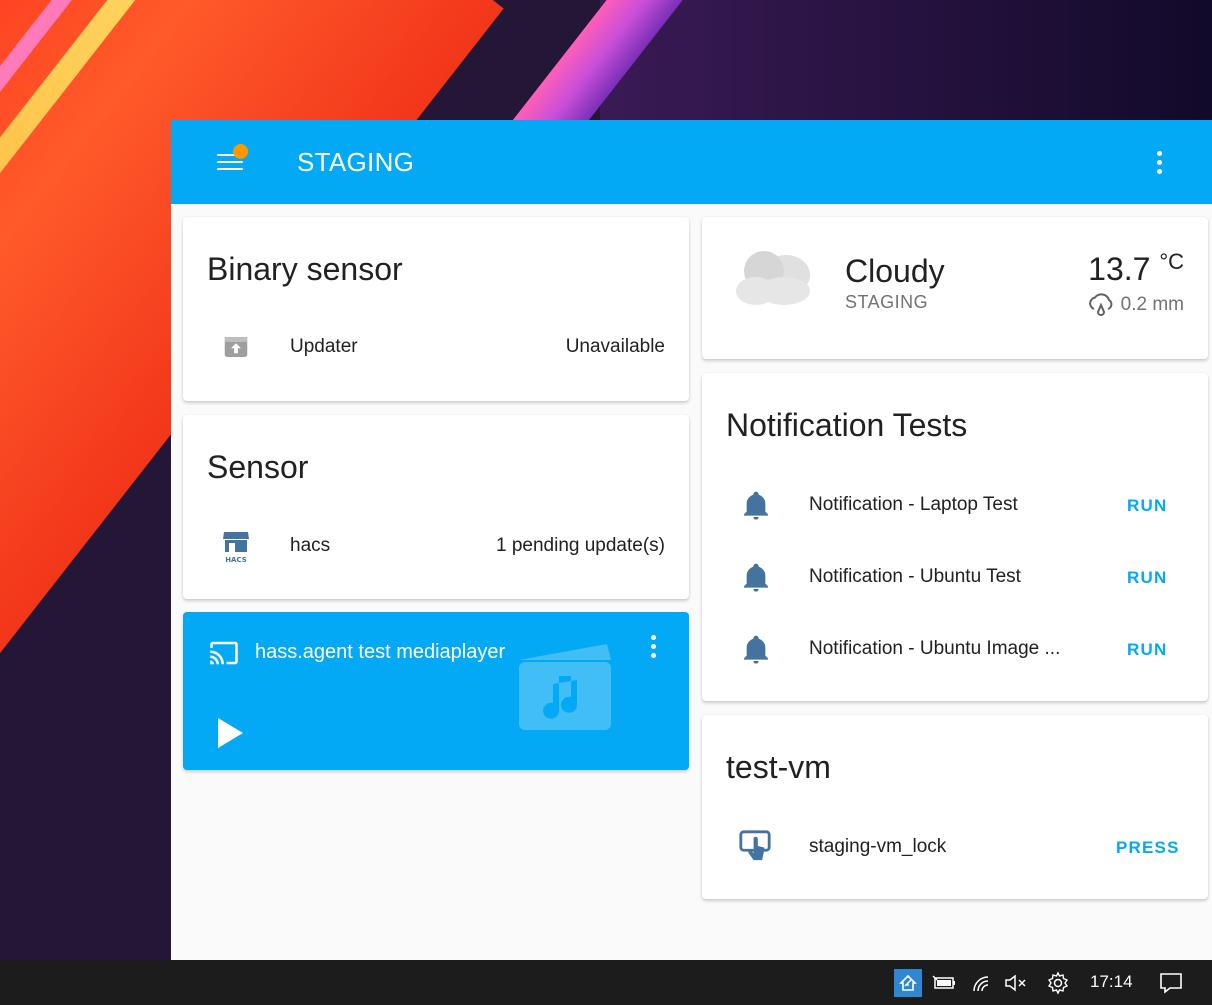  I want to click on more-options-button, so click(1160, 163).